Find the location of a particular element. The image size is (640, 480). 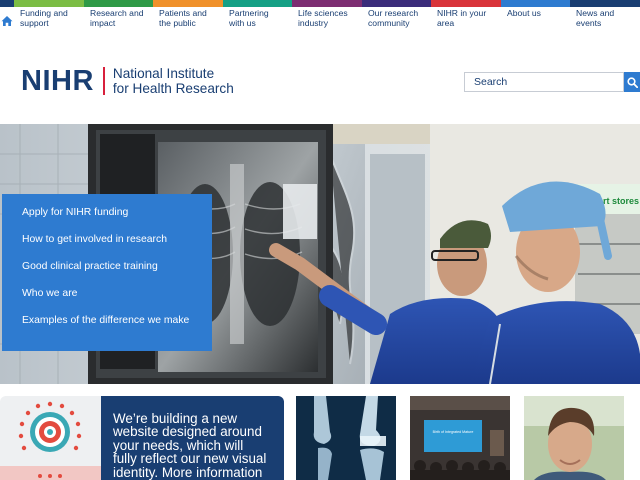

announcement-line: fully reflect our new visual is located at coordinates (190, 459).